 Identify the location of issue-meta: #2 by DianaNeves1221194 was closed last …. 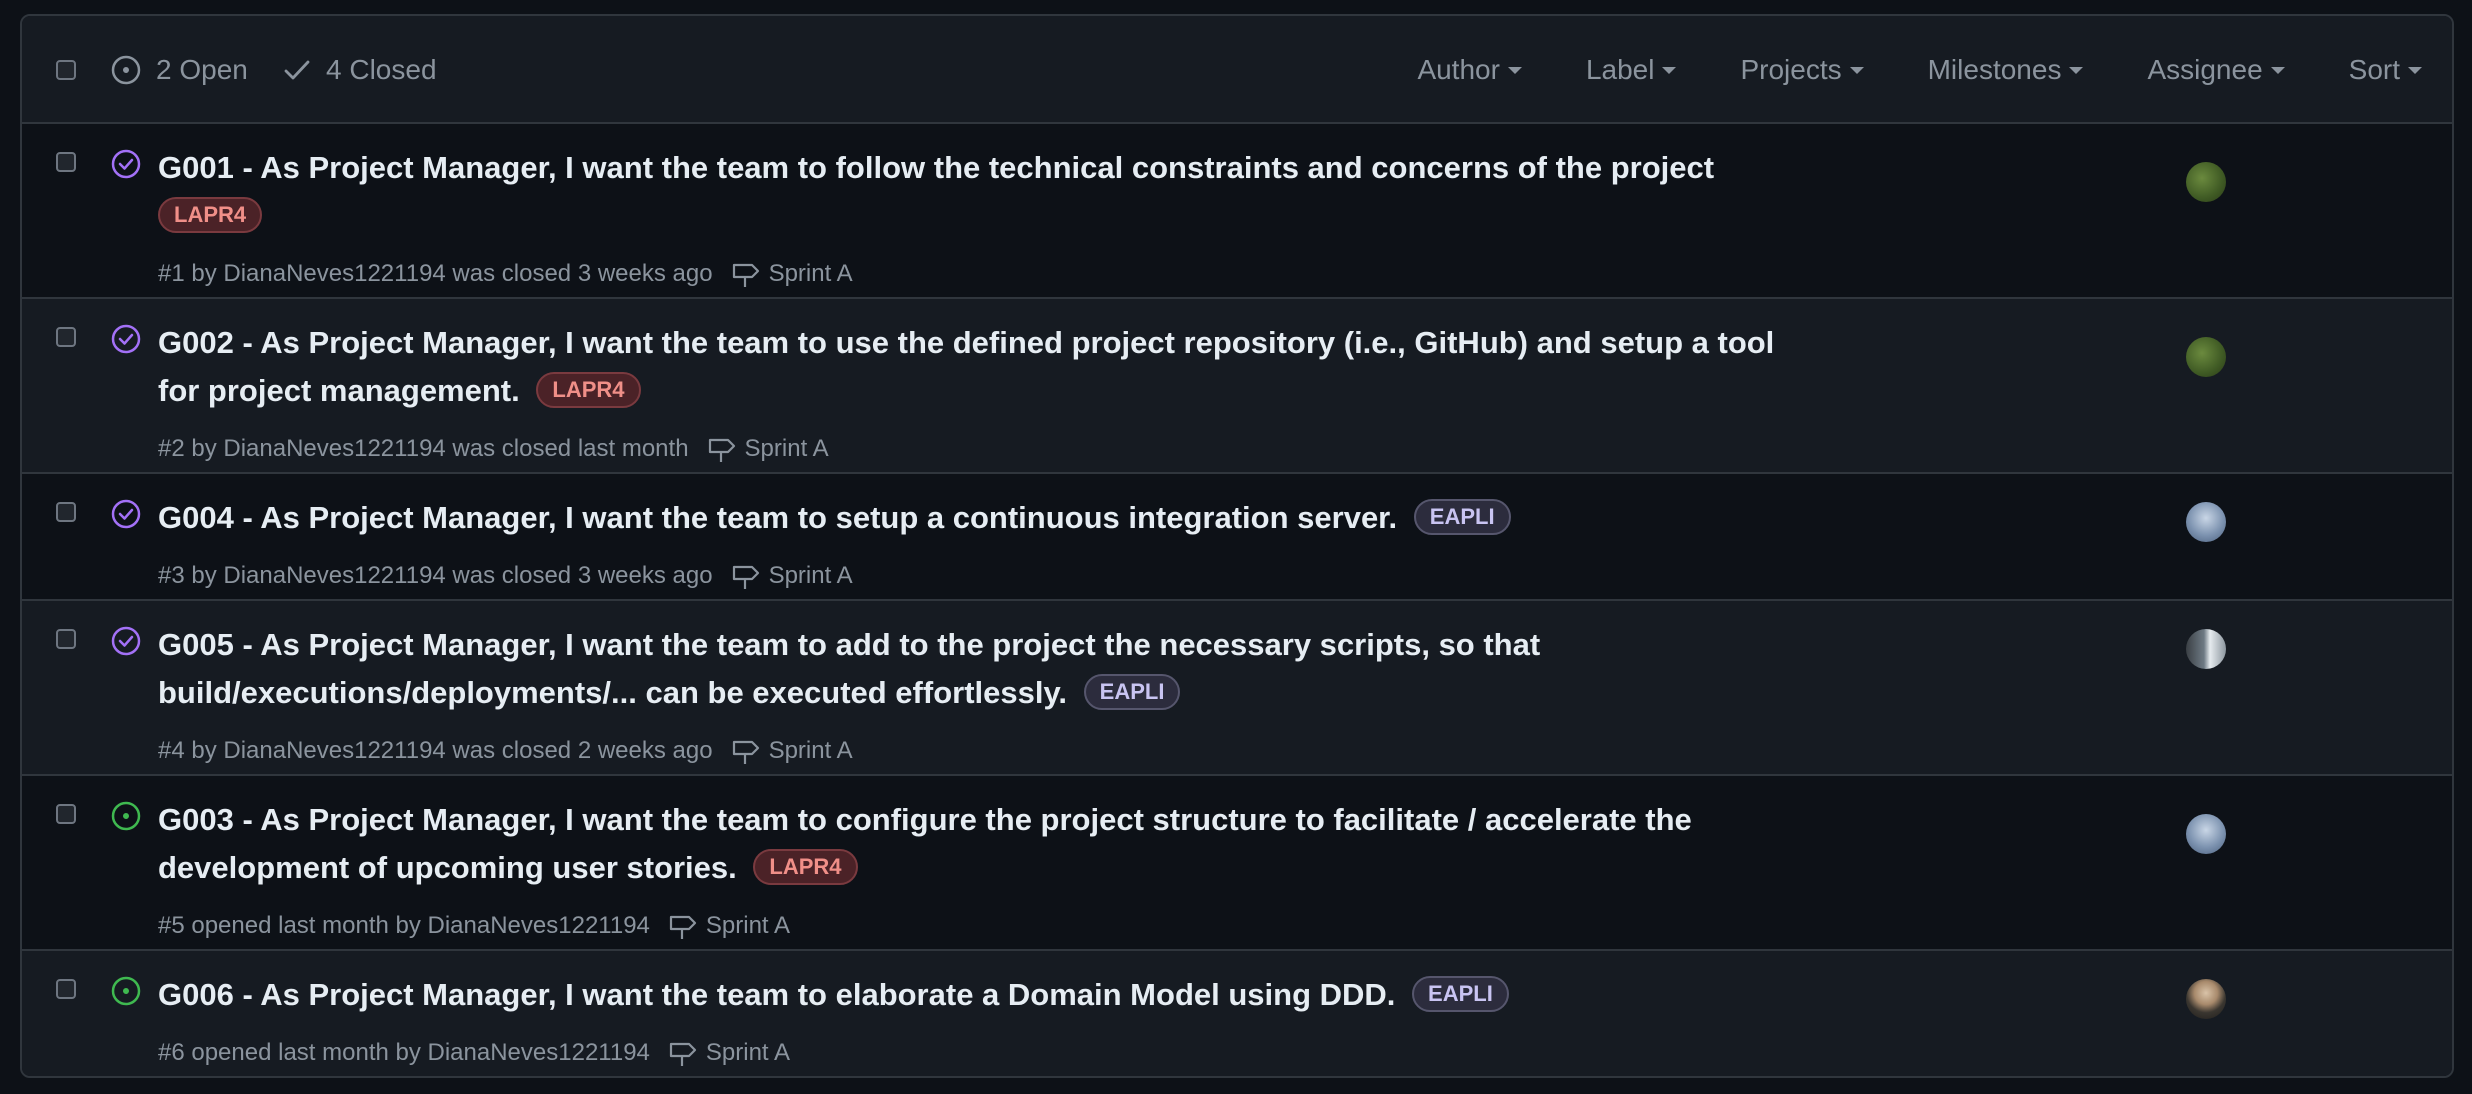
(493, 449).